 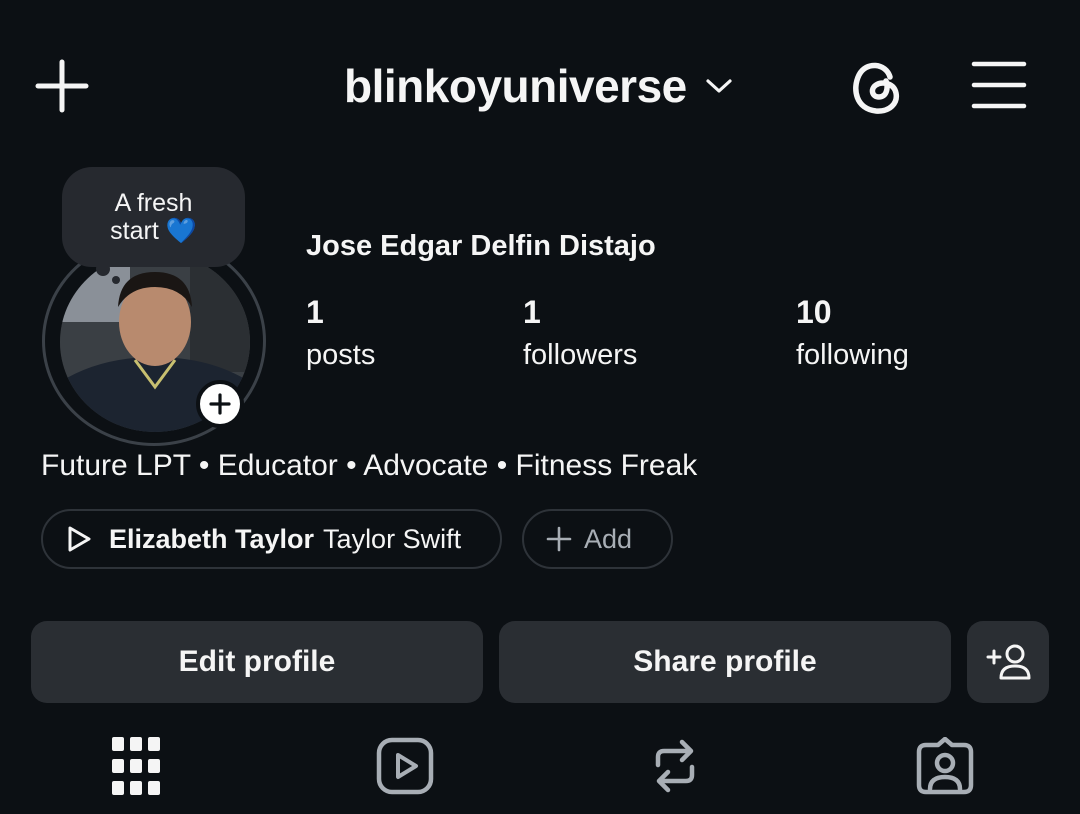 I want to click on hamburger-menu-icon, so click(x=999, y=85).